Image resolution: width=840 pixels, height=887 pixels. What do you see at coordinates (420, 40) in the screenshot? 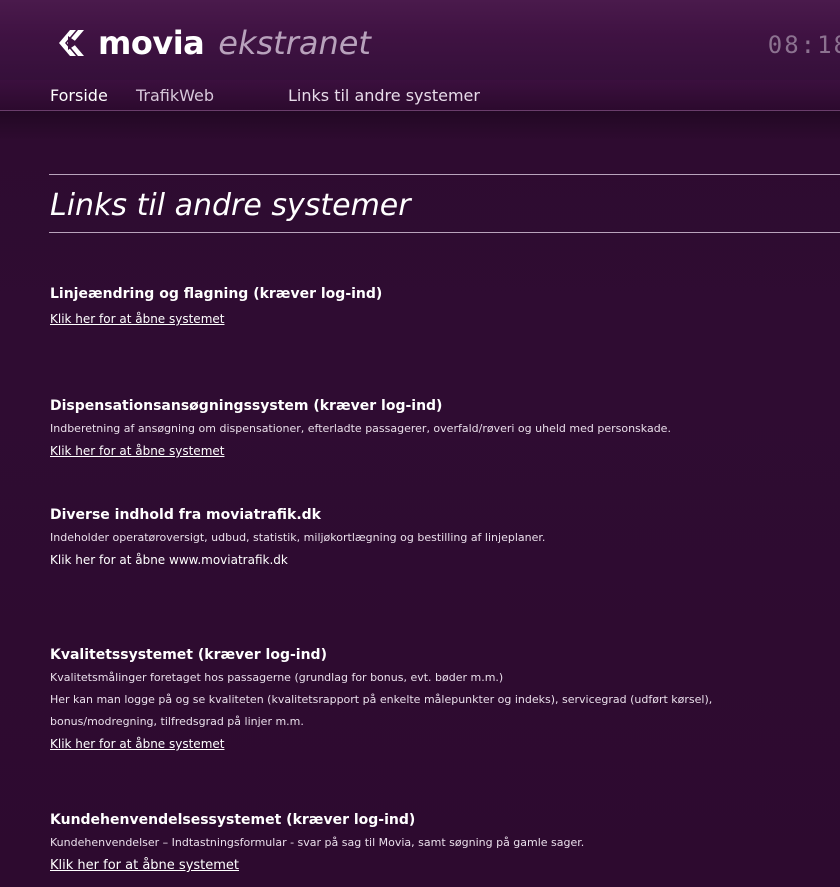
I see `header: movia ekstranet 08:18` at bounding box center [420, 40].